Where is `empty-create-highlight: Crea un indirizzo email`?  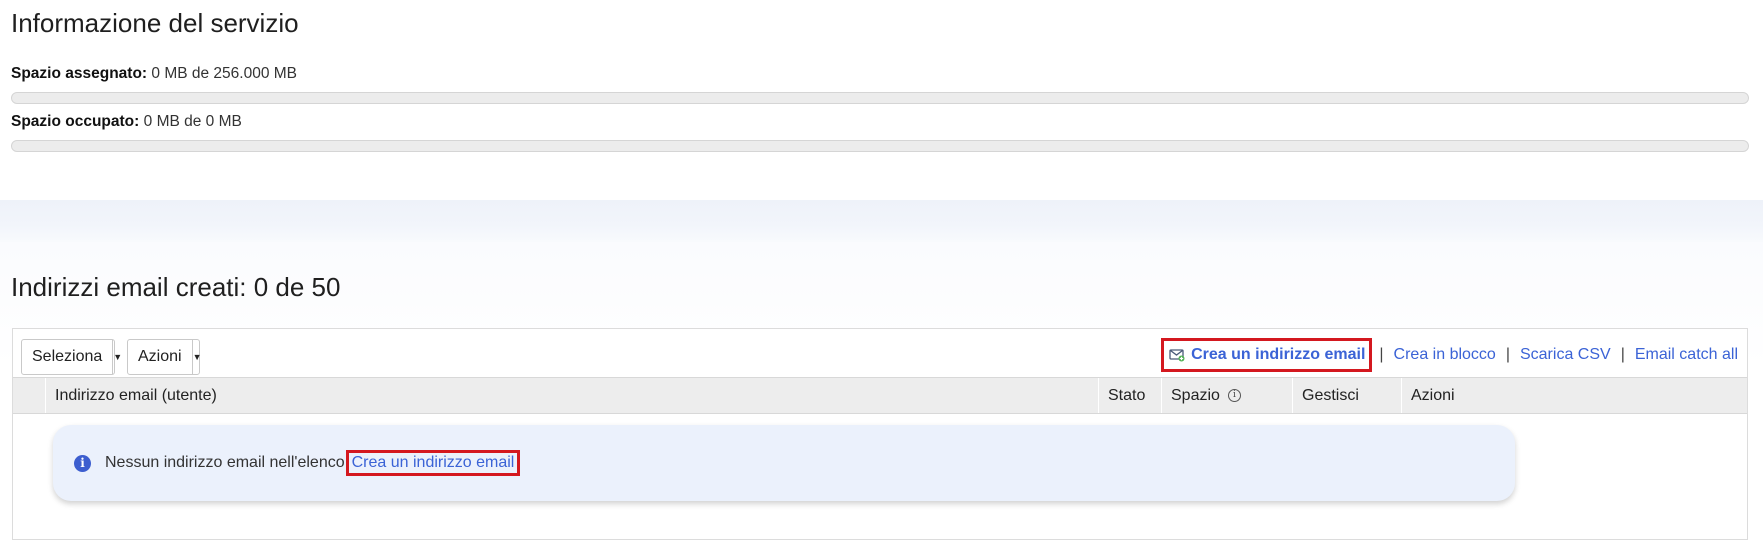 empty-create-highlight: Crea un indirizzo email is located at coordinates (433, 463).